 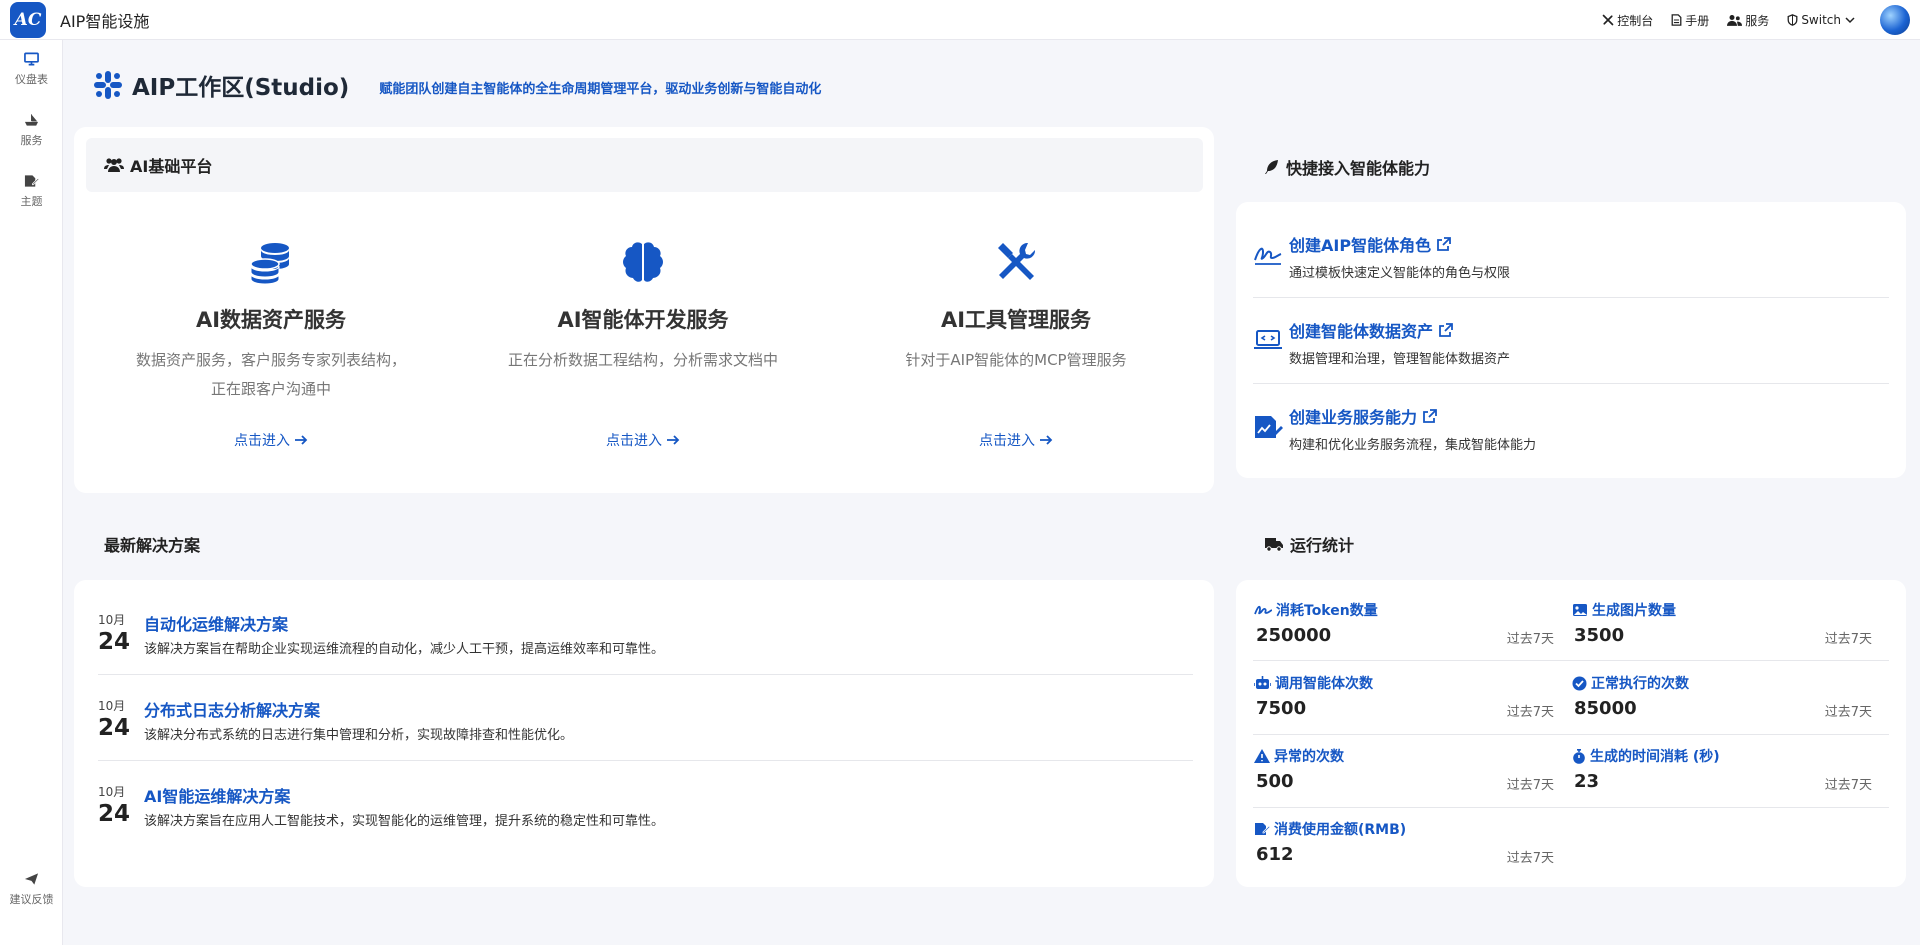 I want to click on quick-item-title: 创建AIP智能体角色, so click(x=1399, y=244).